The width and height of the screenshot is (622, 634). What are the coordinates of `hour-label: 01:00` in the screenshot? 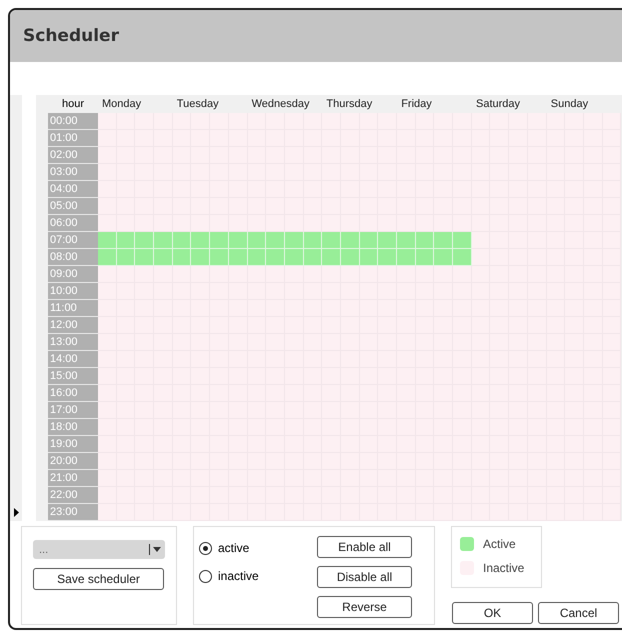 It's located at (73, 138).